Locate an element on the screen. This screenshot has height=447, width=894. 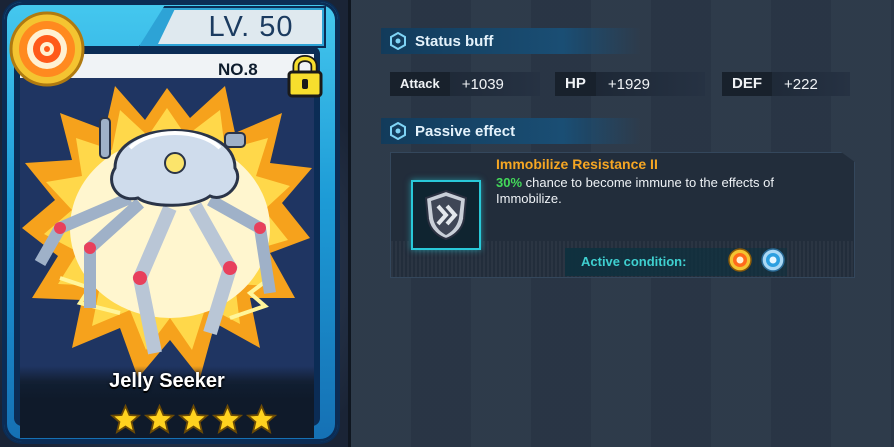
water-element-icon is located at coordinates (773, 260).